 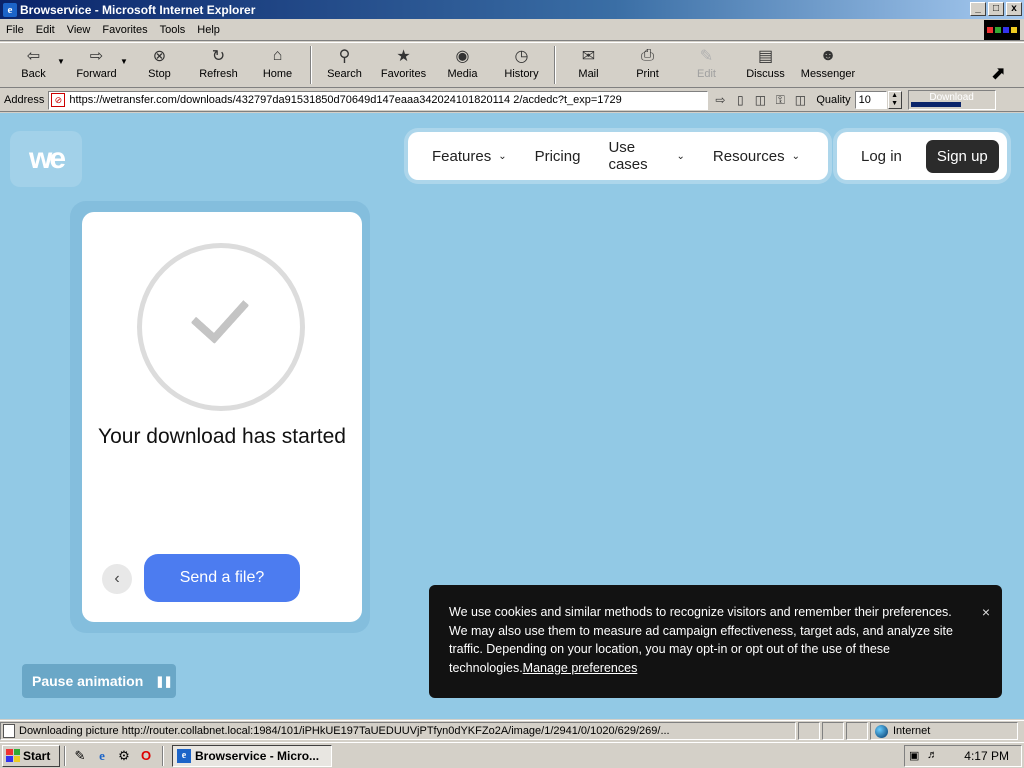 I want to click on nav-pricing: Pricing, so click(x=558, y=156).